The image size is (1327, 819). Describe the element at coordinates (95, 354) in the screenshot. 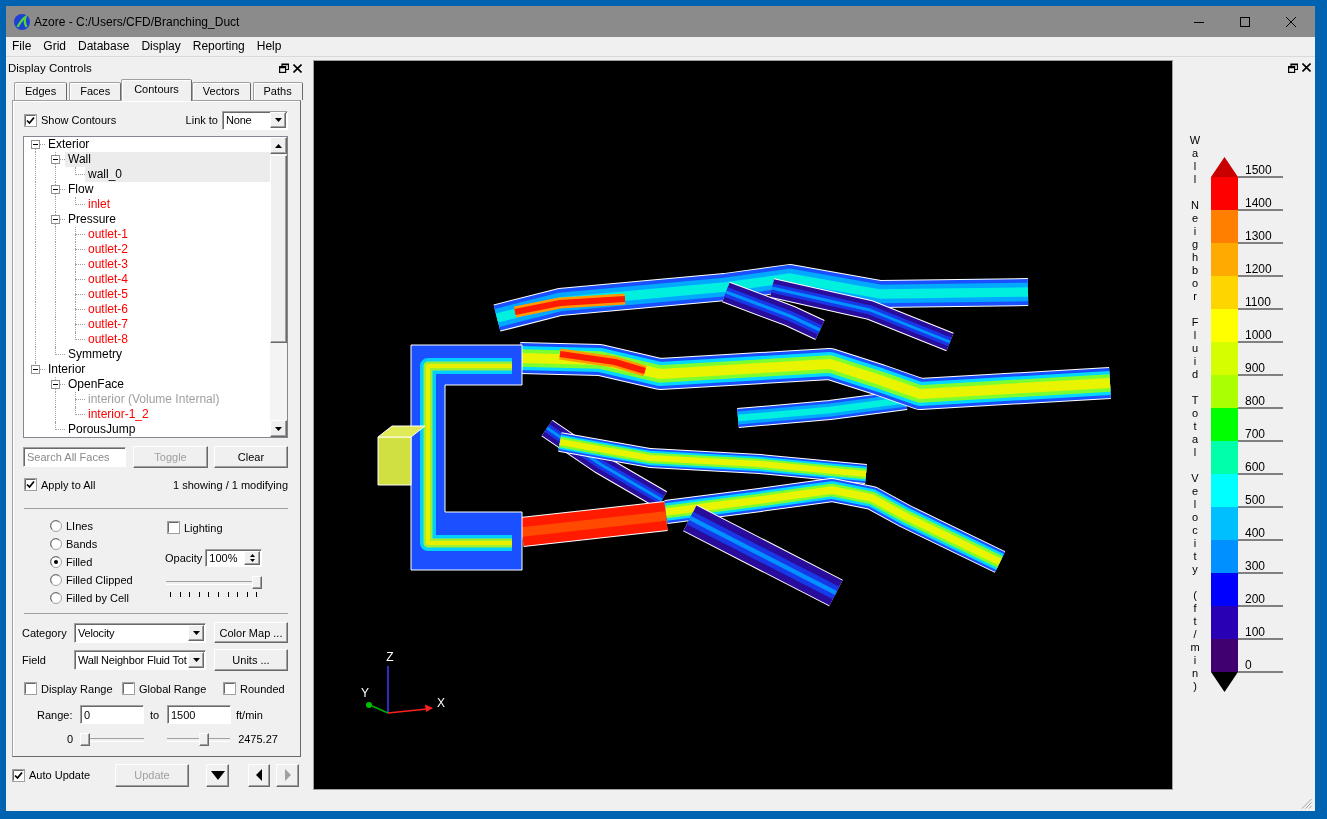

I see `tree-item: Symmetry` at that location.